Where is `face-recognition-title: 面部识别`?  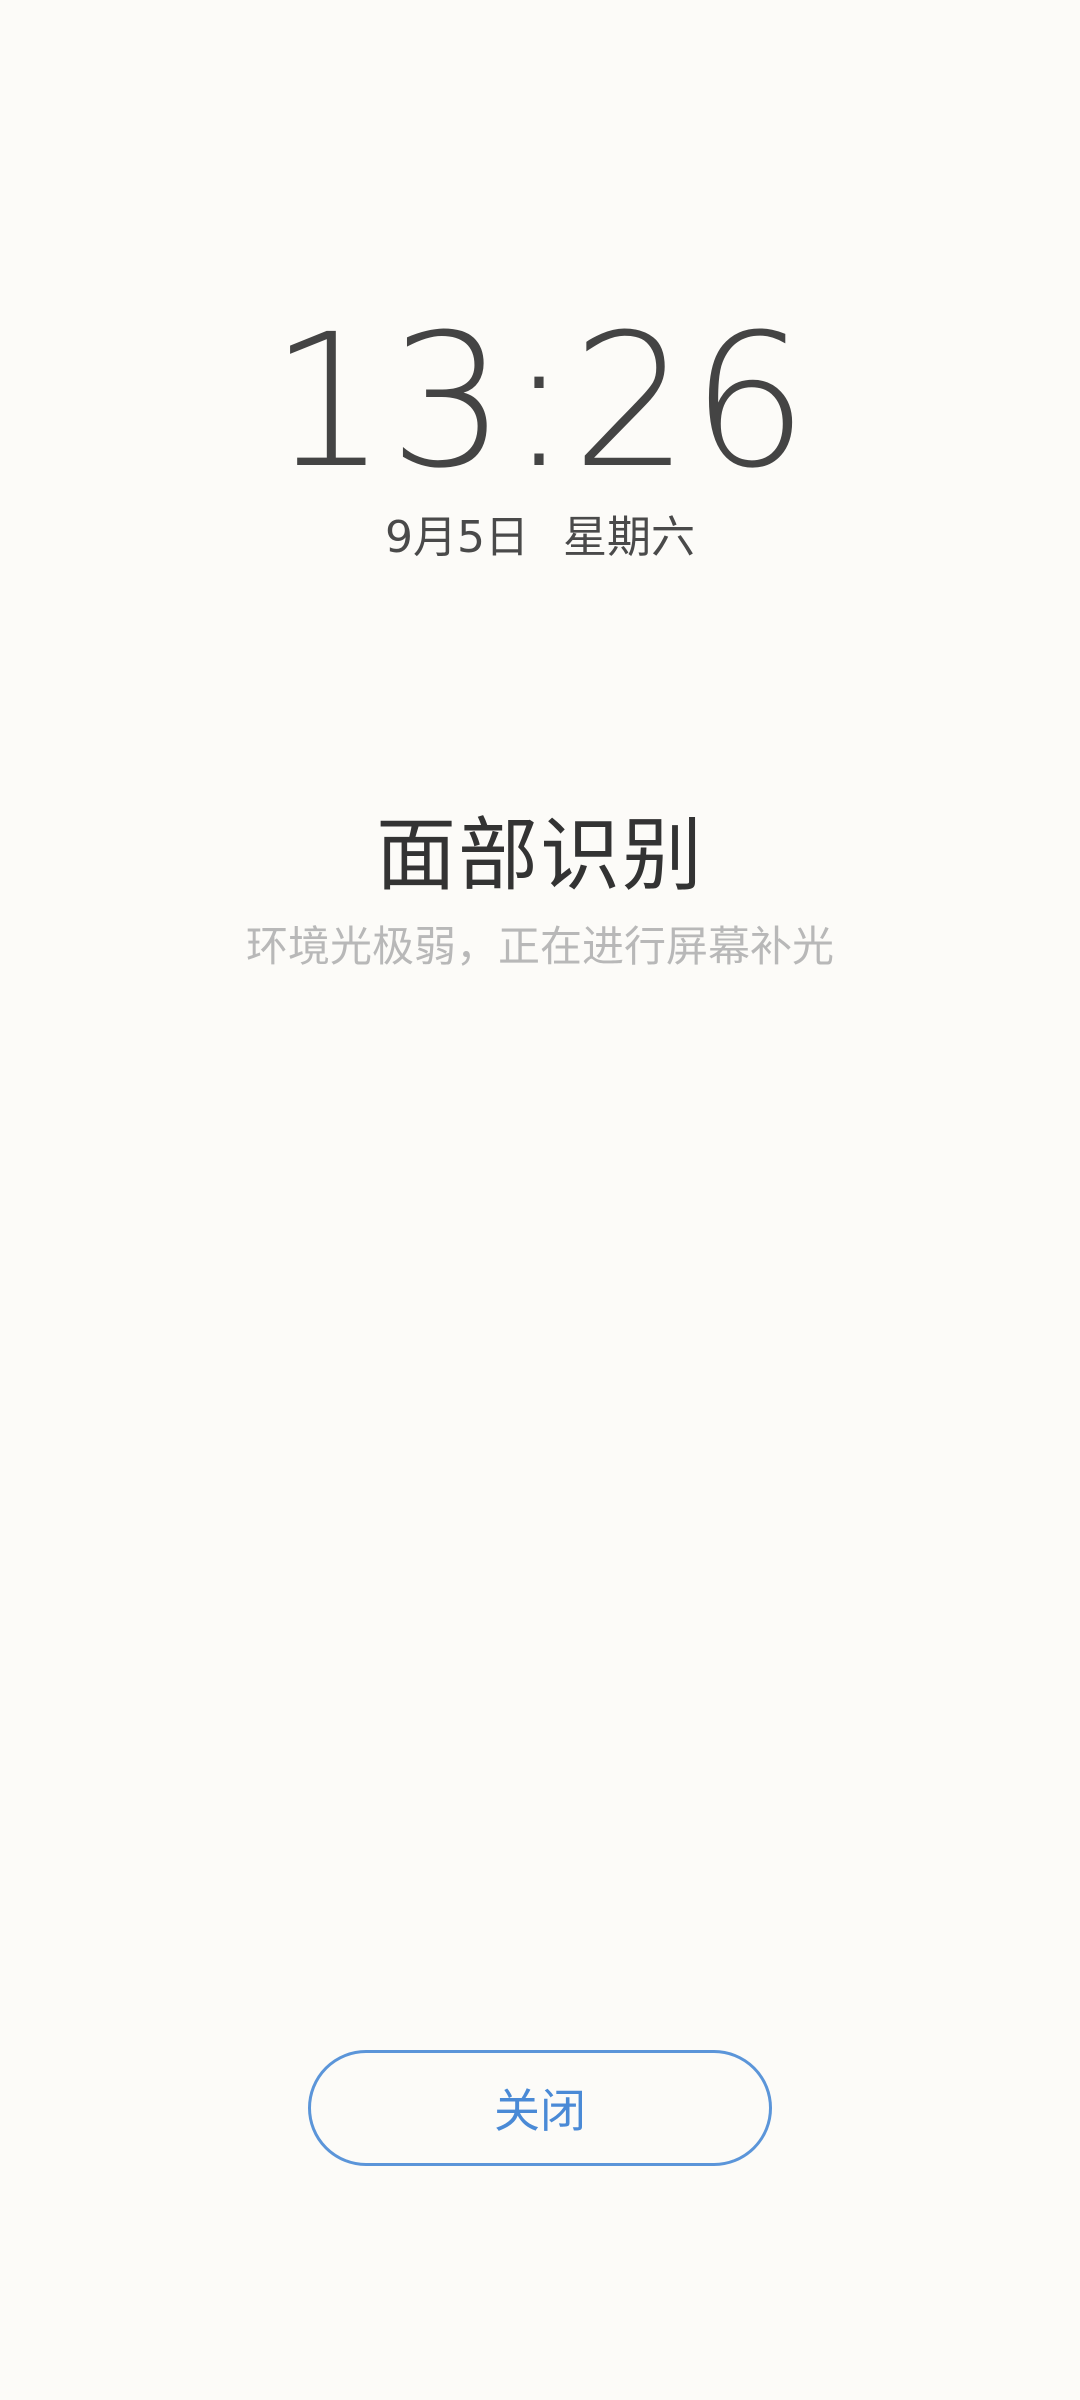 face-recognition-title: 面部识别 is located at coordinates (540, 855).